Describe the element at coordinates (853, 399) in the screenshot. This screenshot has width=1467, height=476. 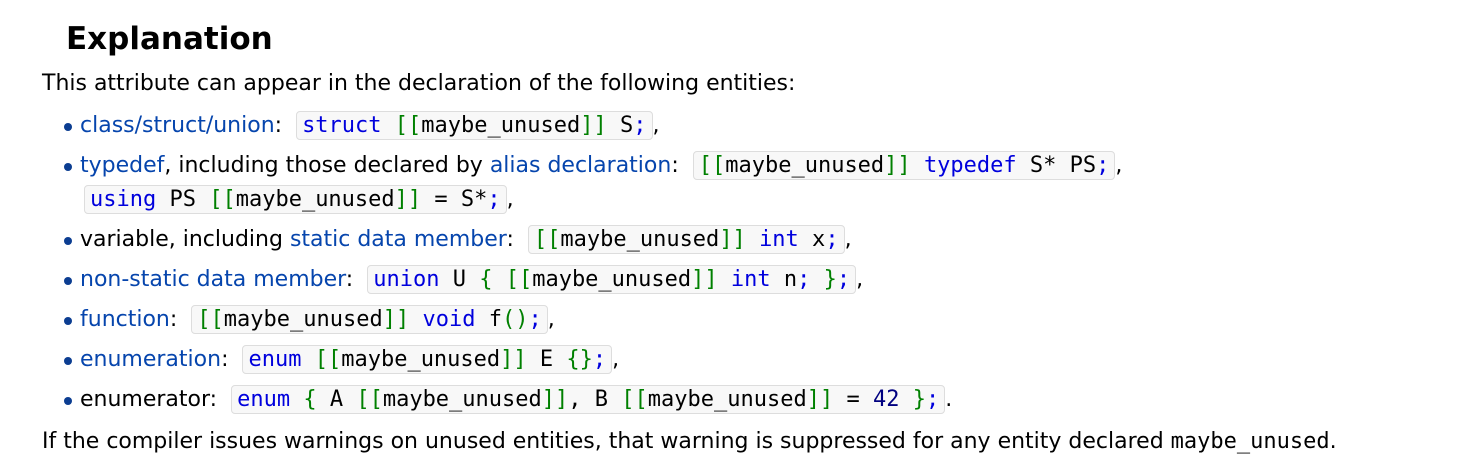
I see `code-token: =` at that location.